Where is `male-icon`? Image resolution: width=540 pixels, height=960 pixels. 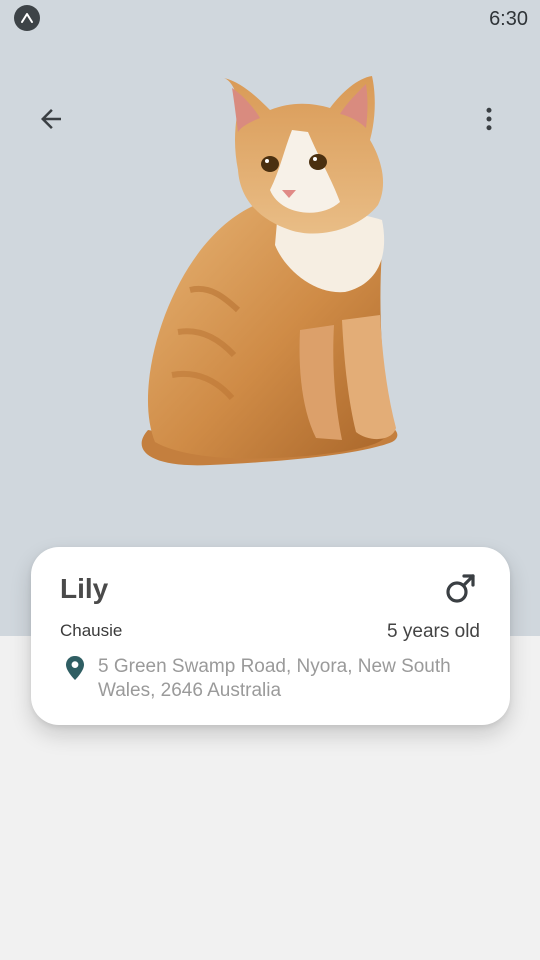 male-icon is located at coordinates (460, 588).